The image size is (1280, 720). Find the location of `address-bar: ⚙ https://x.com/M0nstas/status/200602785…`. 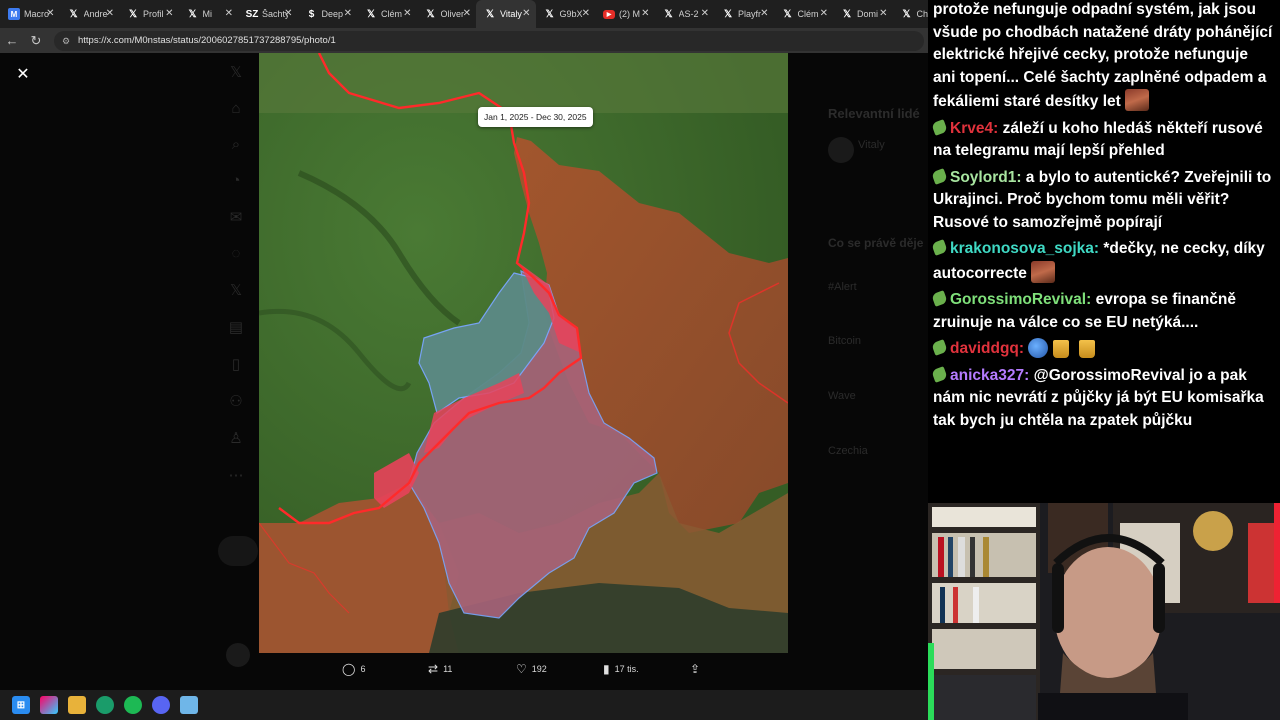

address-bar: ⚙ https://x.com/M0nstas/status/200602785… is located at coordinates (489, 40).